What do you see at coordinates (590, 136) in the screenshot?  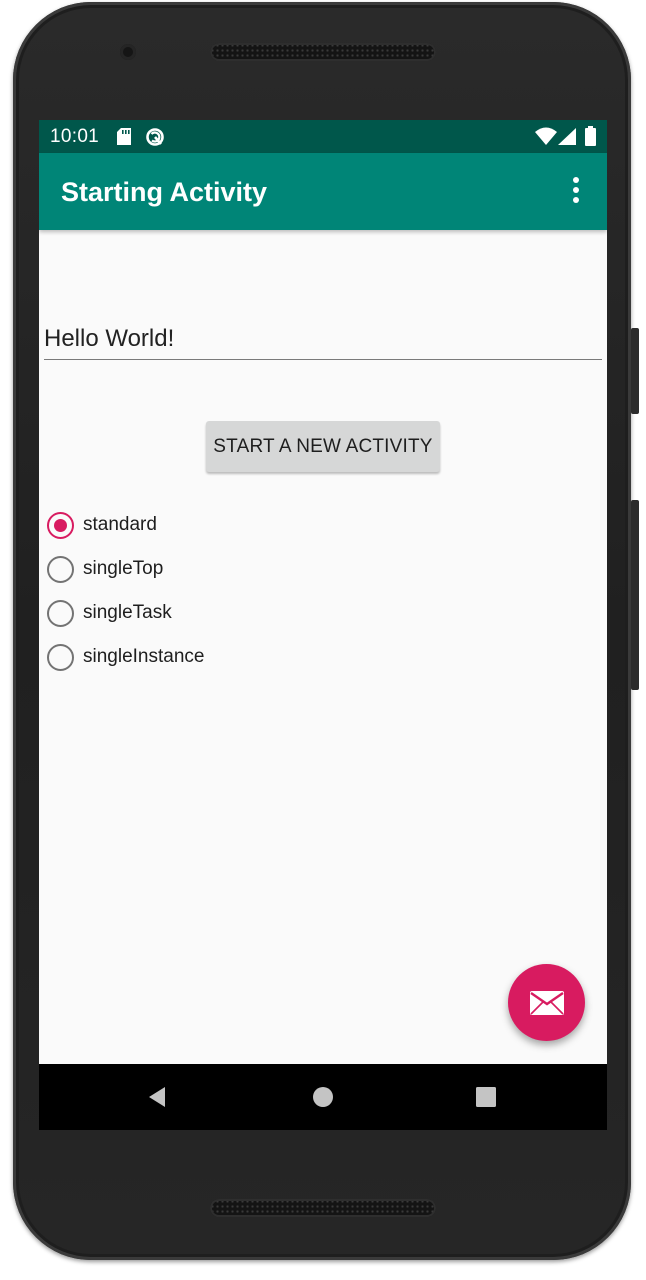 I see `battery-icon` at bounding box center [590, 136].